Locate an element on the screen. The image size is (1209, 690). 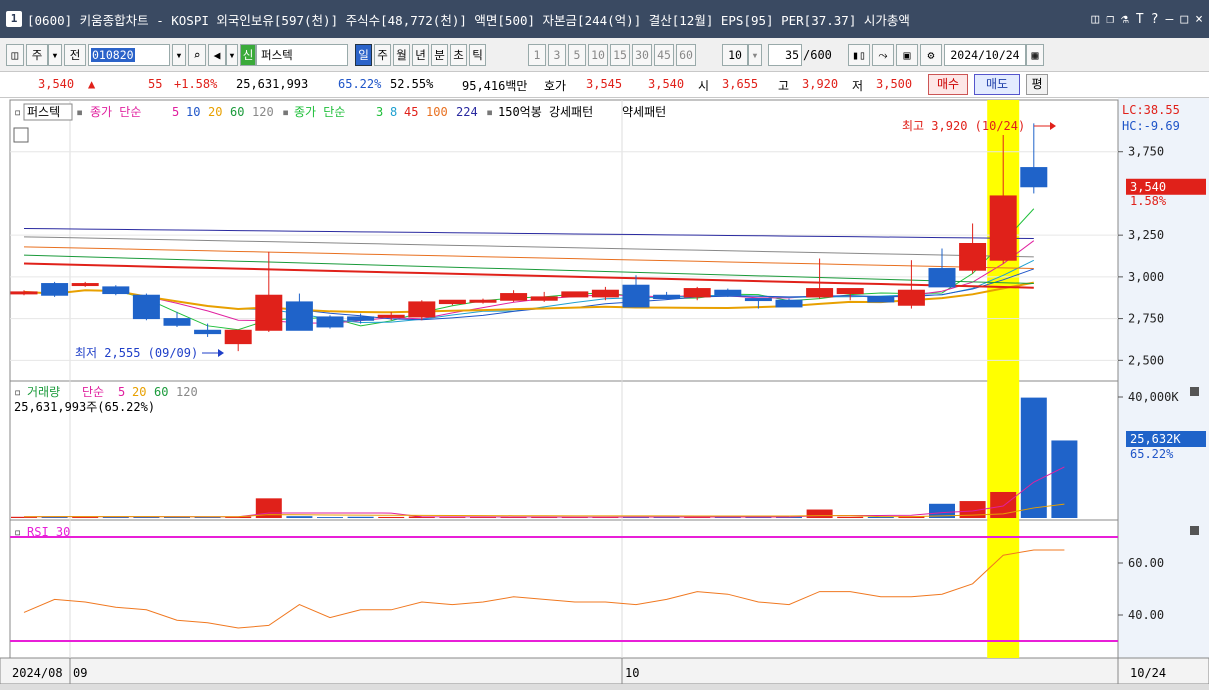
minute-button-1: 3 is located at coordinates (557, 55).